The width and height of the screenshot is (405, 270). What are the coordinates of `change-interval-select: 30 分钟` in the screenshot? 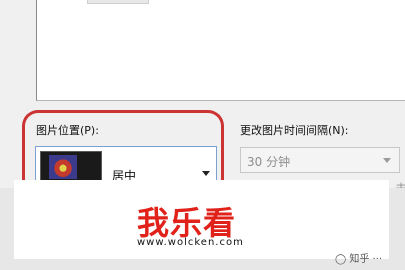 It's located at (320, 160).